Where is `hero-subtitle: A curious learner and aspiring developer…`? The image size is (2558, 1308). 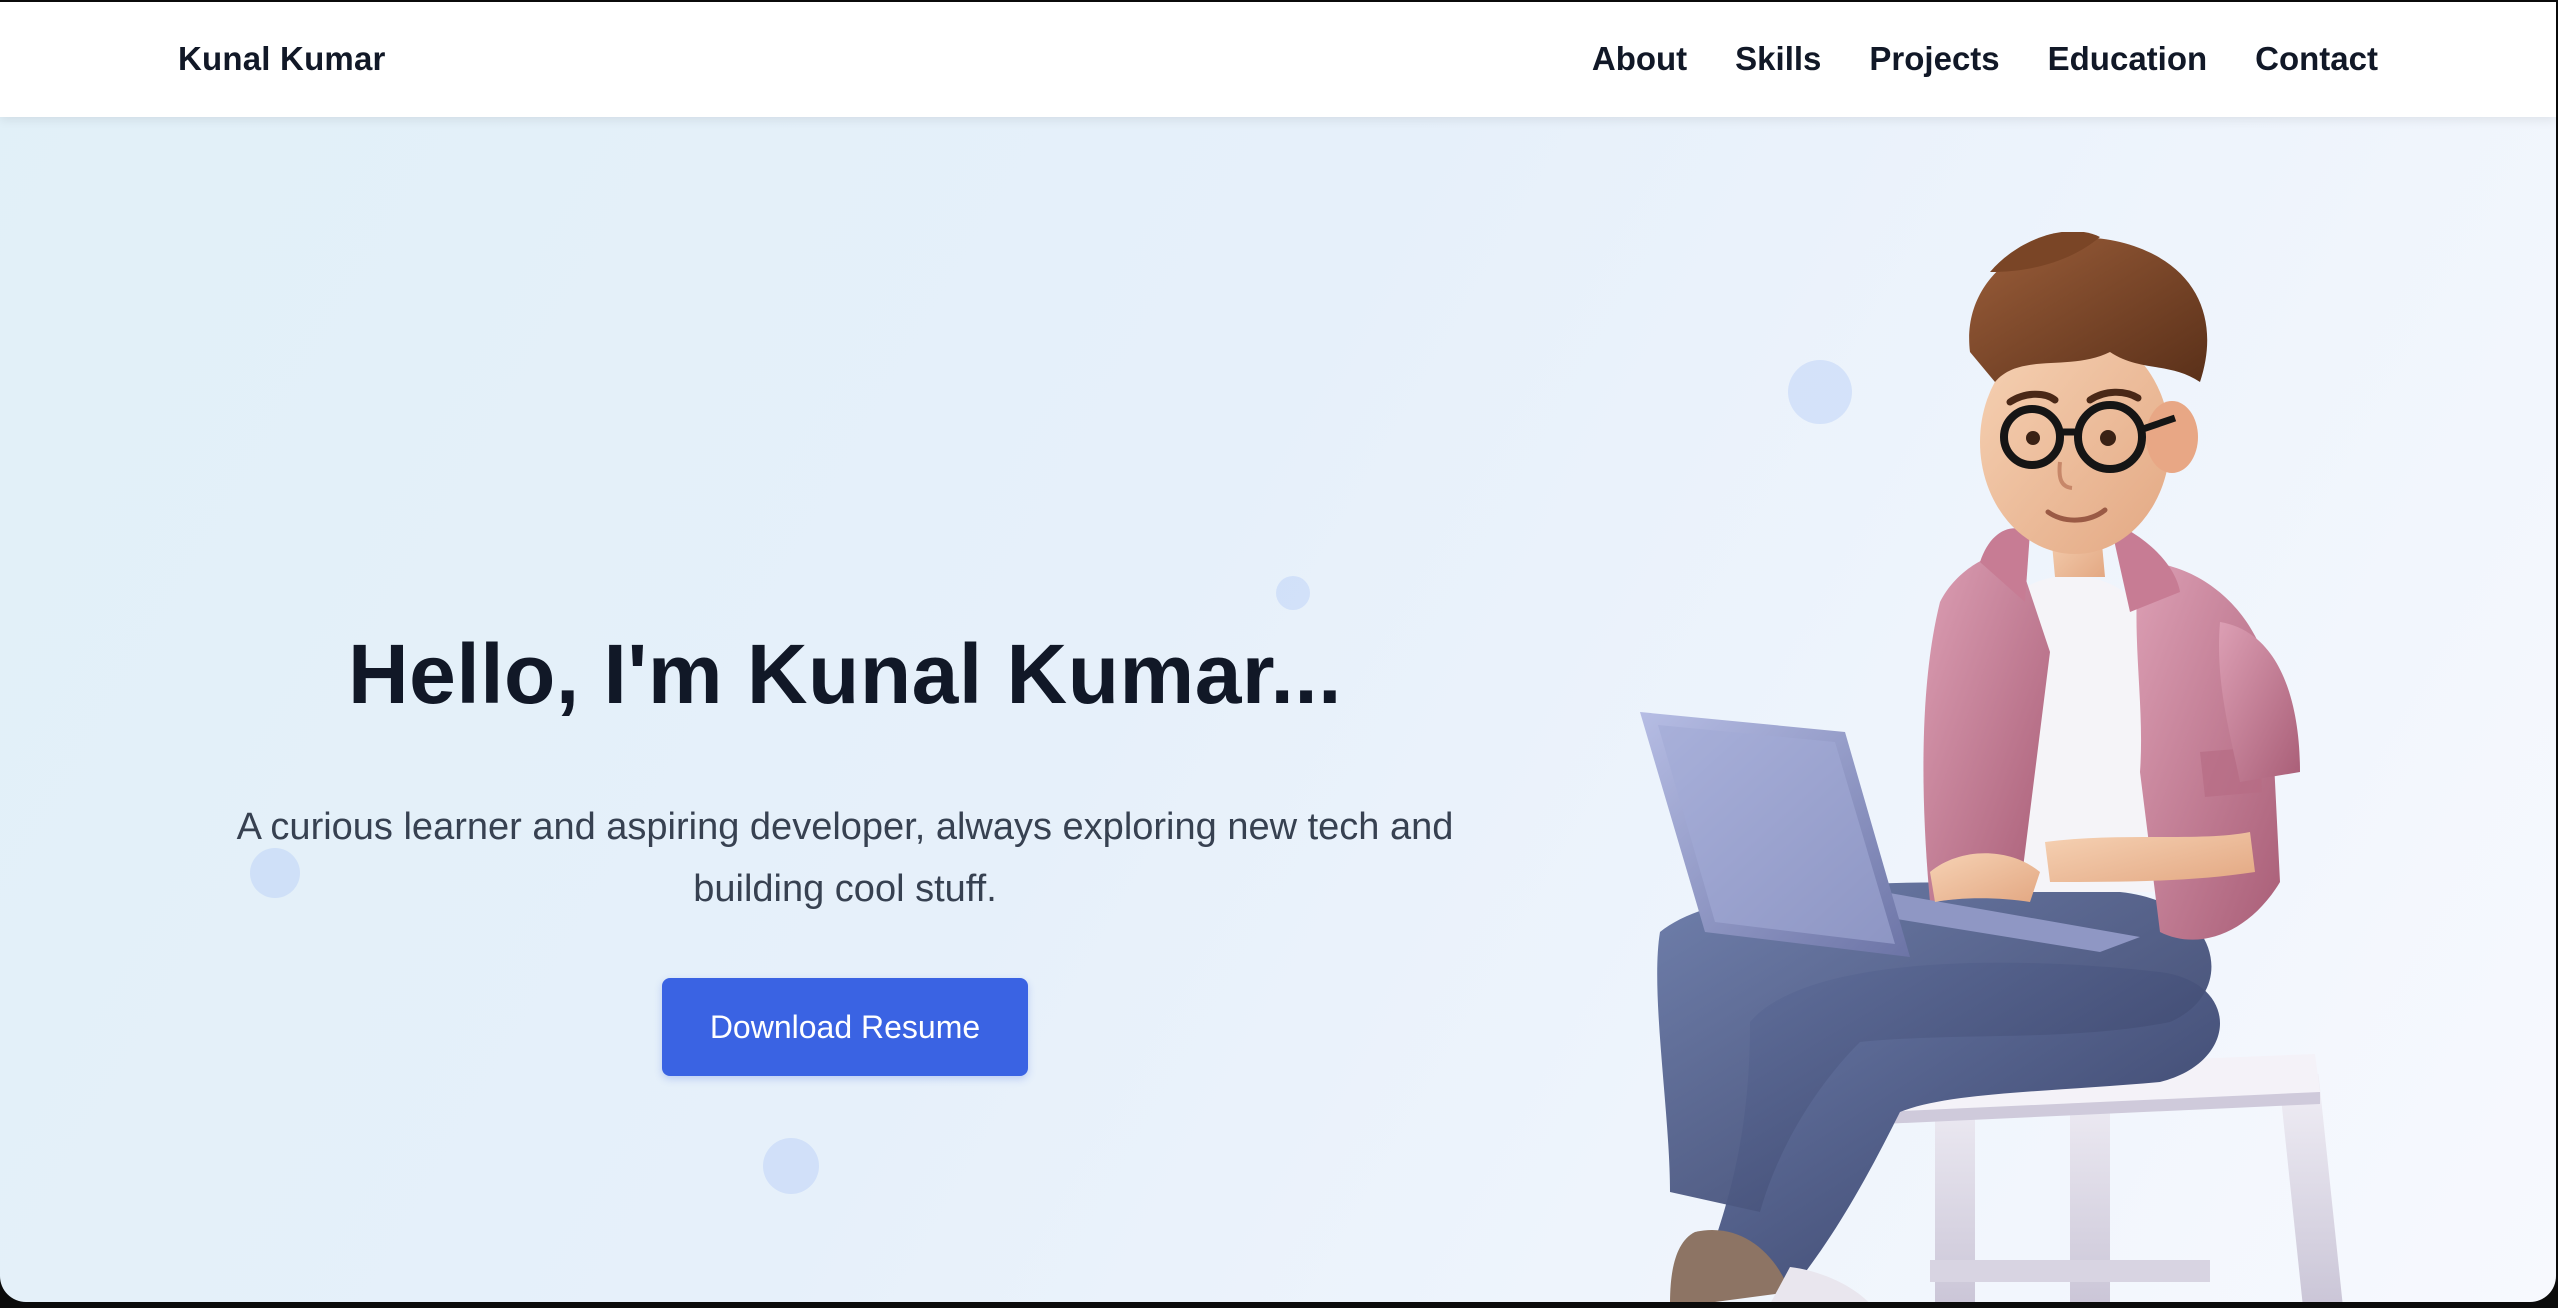
hero-subtitle: A curious learner and aspiring developer… is located at coordinates (845, 858).